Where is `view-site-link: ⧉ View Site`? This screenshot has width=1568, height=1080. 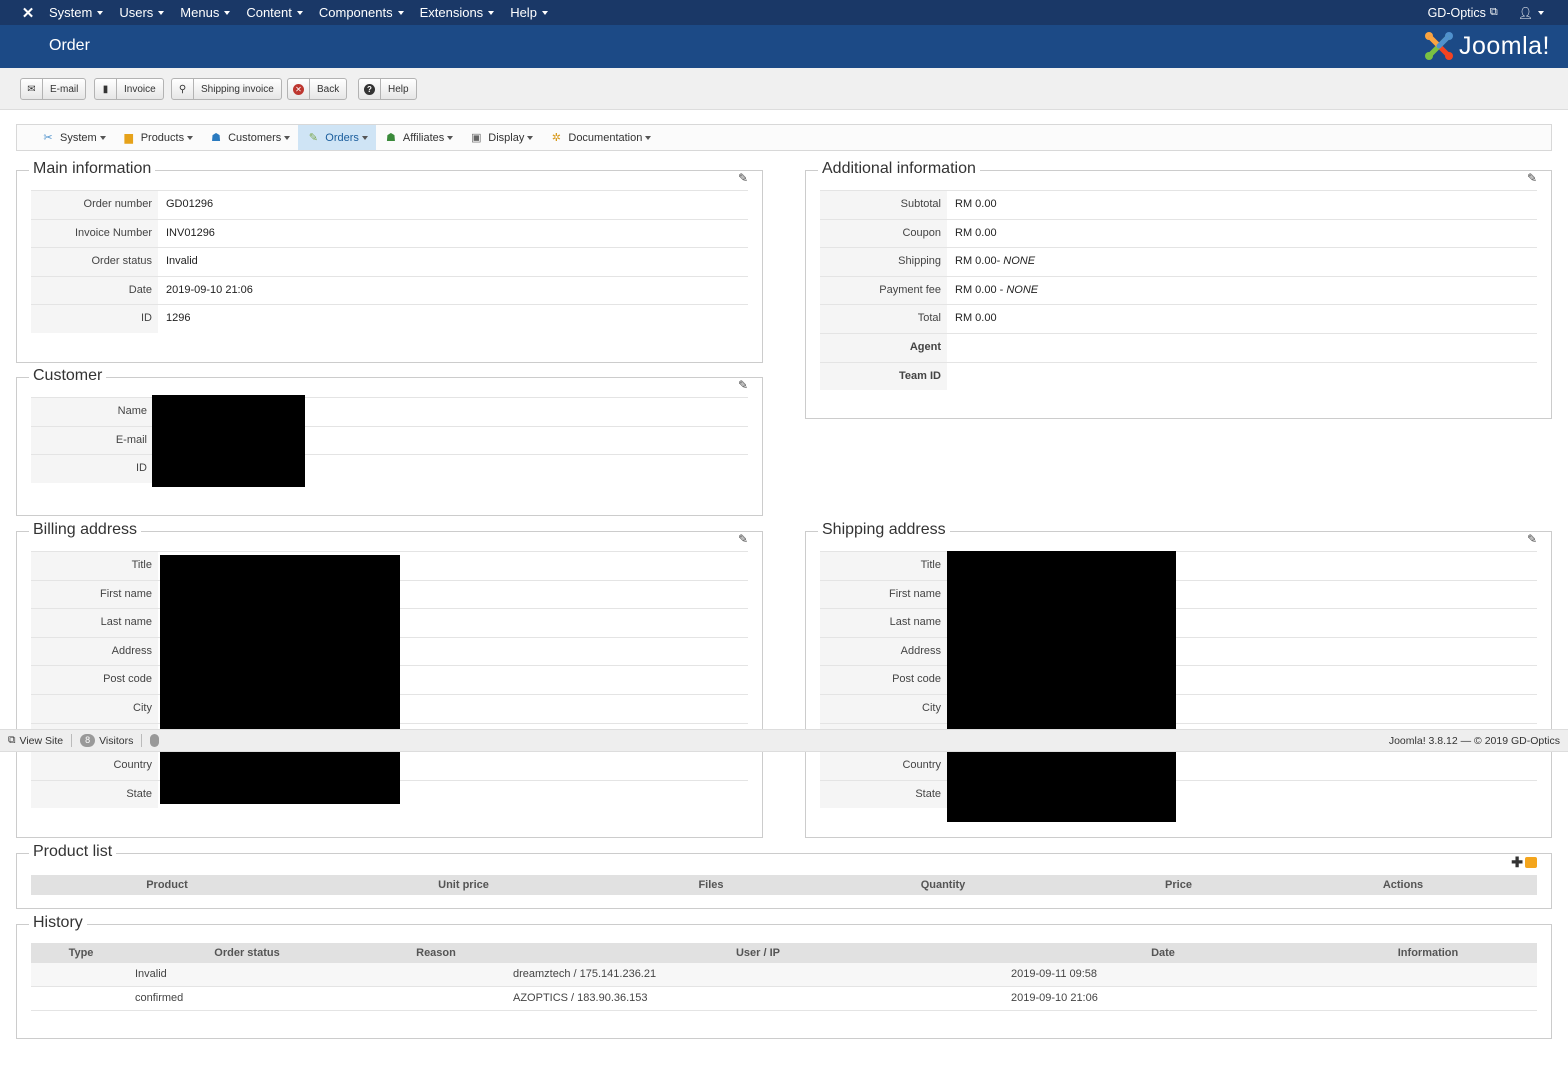 view-site-link: ⧉ View Site is located at coordinates (36, 740).